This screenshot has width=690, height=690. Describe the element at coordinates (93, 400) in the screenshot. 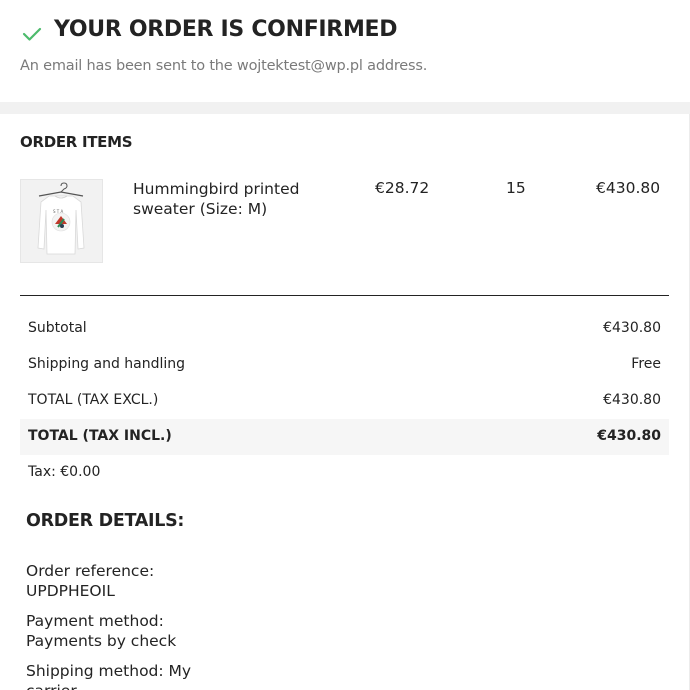

I see `total-excl-label: TOTAL (TAX EXCL.)` at that location.